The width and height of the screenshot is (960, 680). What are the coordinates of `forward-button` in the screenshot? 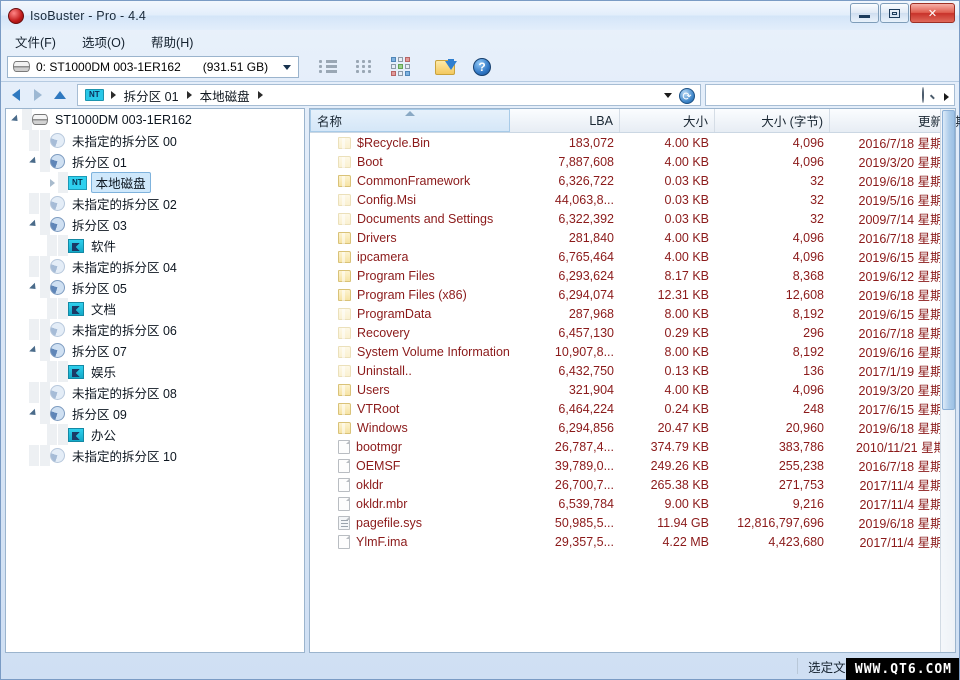 It's located at (38, 95).